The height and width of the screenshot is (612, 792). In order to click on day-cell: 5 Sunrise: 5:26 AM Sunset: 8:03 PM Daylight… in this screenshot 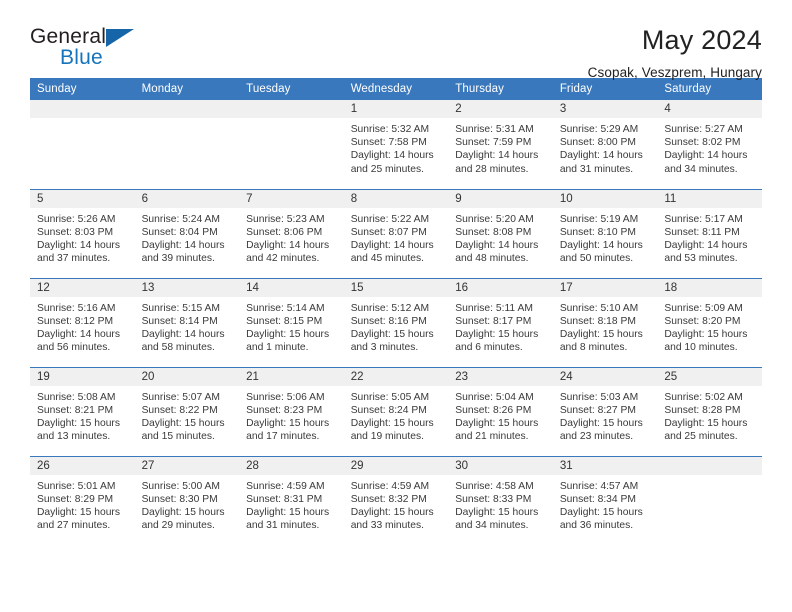, I will do `click(82, 233)`.